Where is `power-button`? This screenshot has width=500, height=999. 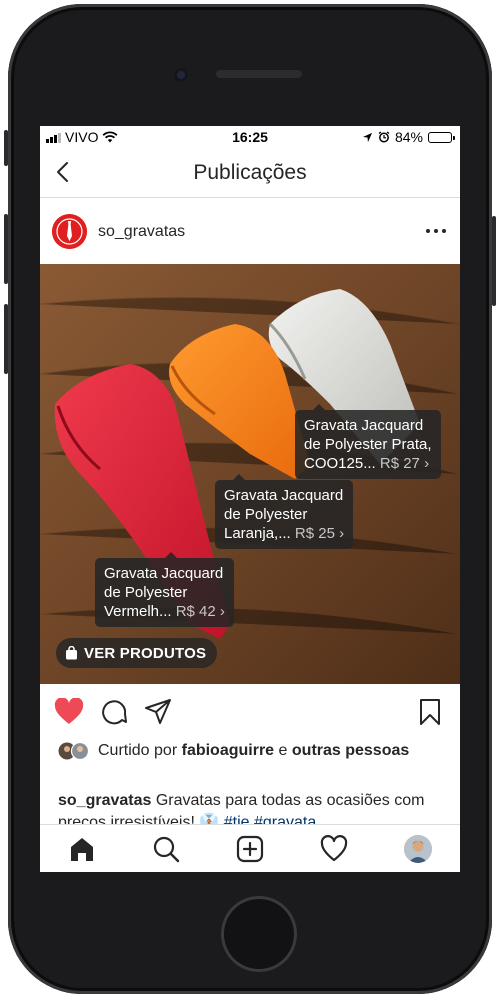
power-button is located at coordinates (494, 261).